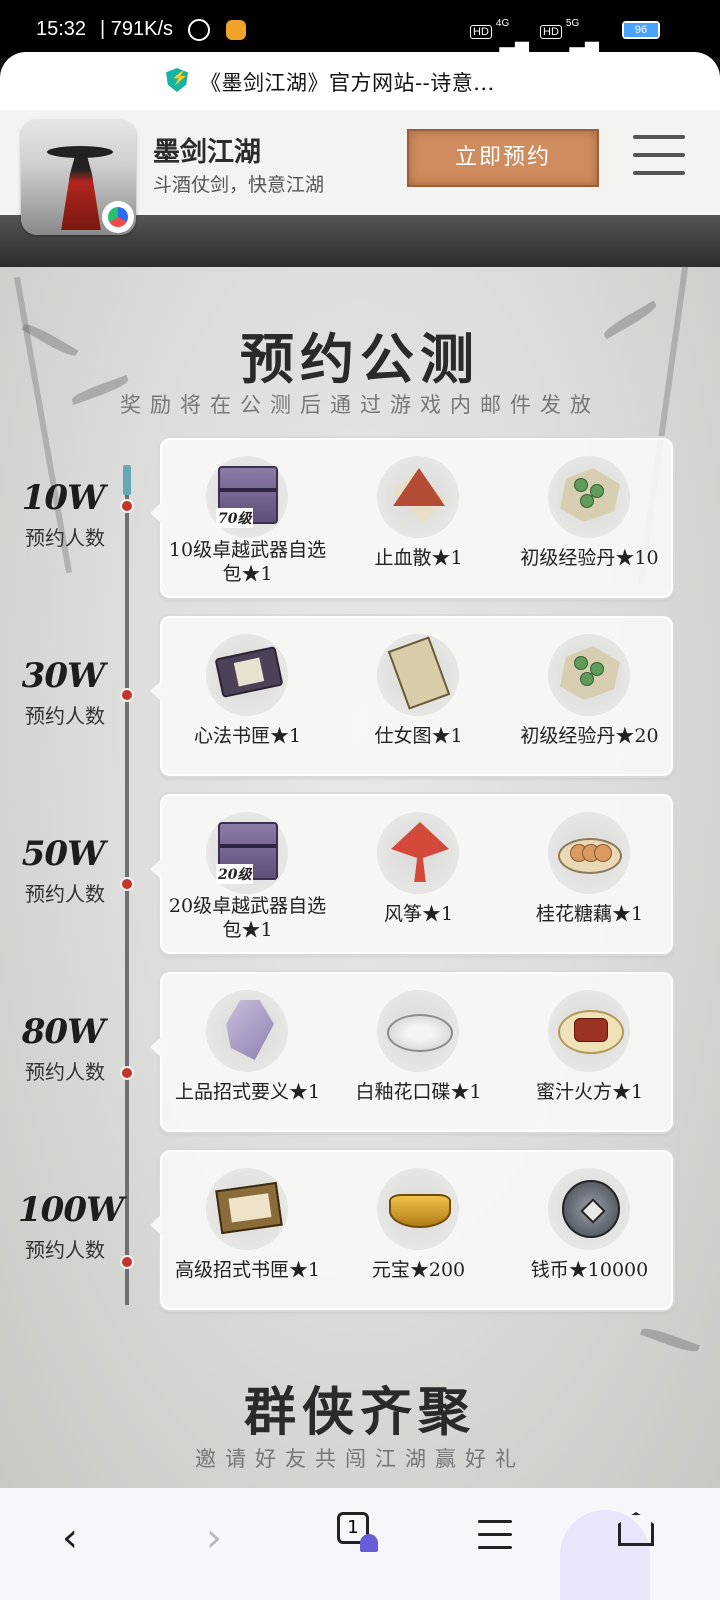 The image size is (720, 1600). I want to click on reward-item: 70级 10级卓越武器自选包★1, so click(247, 520).